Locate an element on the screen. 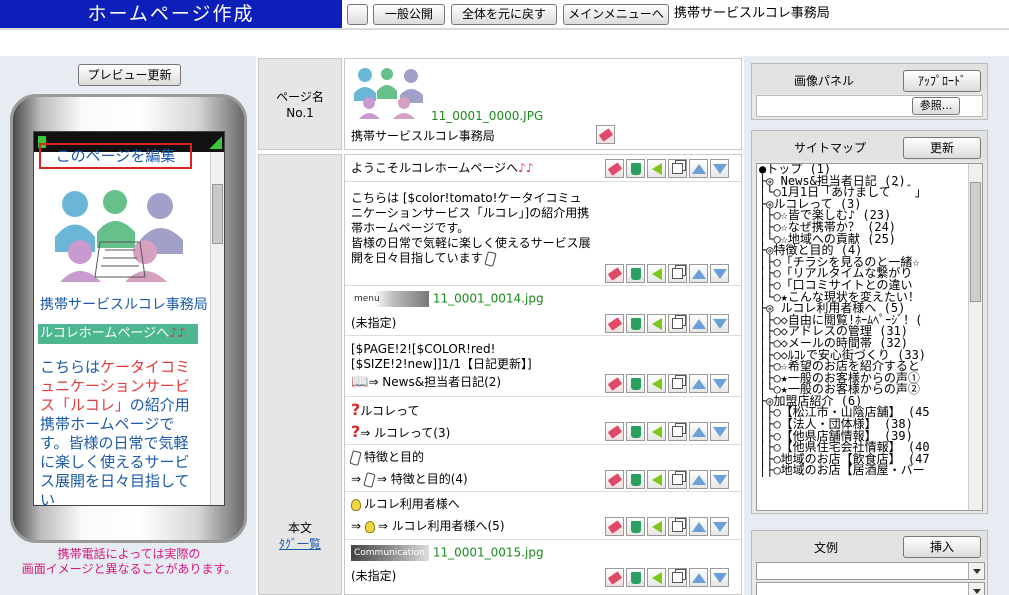  blank-button is located at coordinates (357, 14).